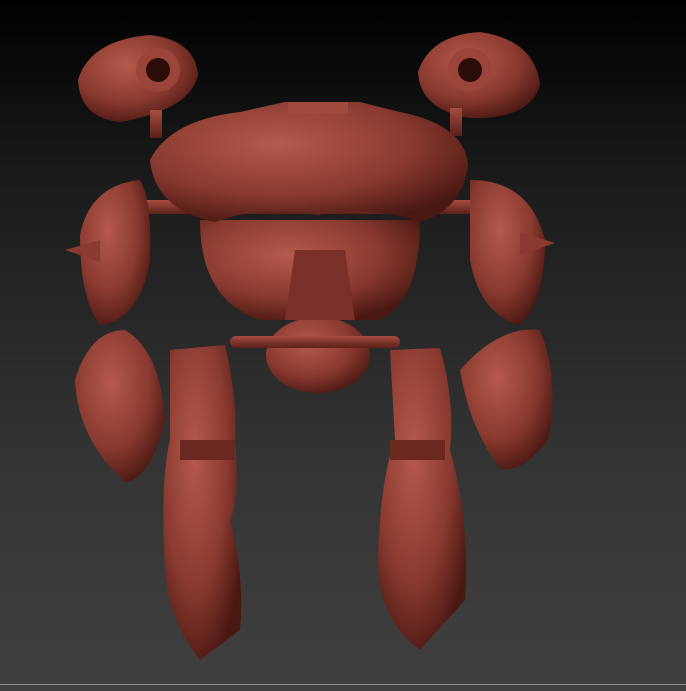 This screenshot has width=686, height=691. What do you see at coordinates (309, 162) in the screenshot?
I see `head-shell` at bounding box center [309, 162].